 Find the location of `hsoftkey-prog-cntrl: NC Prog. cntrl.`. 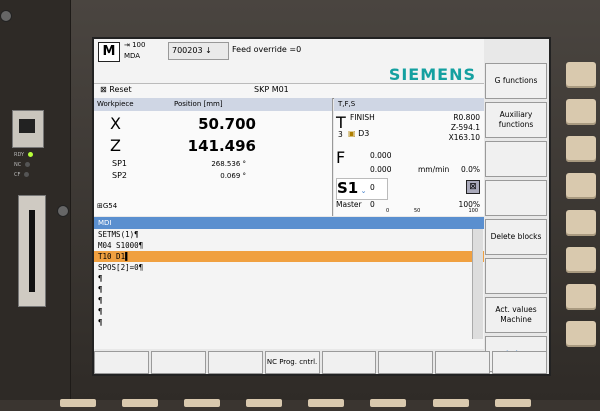

hsoftkey-prog-cntrl: NC Prog. cntrl. is located at coordinates (292, 362).